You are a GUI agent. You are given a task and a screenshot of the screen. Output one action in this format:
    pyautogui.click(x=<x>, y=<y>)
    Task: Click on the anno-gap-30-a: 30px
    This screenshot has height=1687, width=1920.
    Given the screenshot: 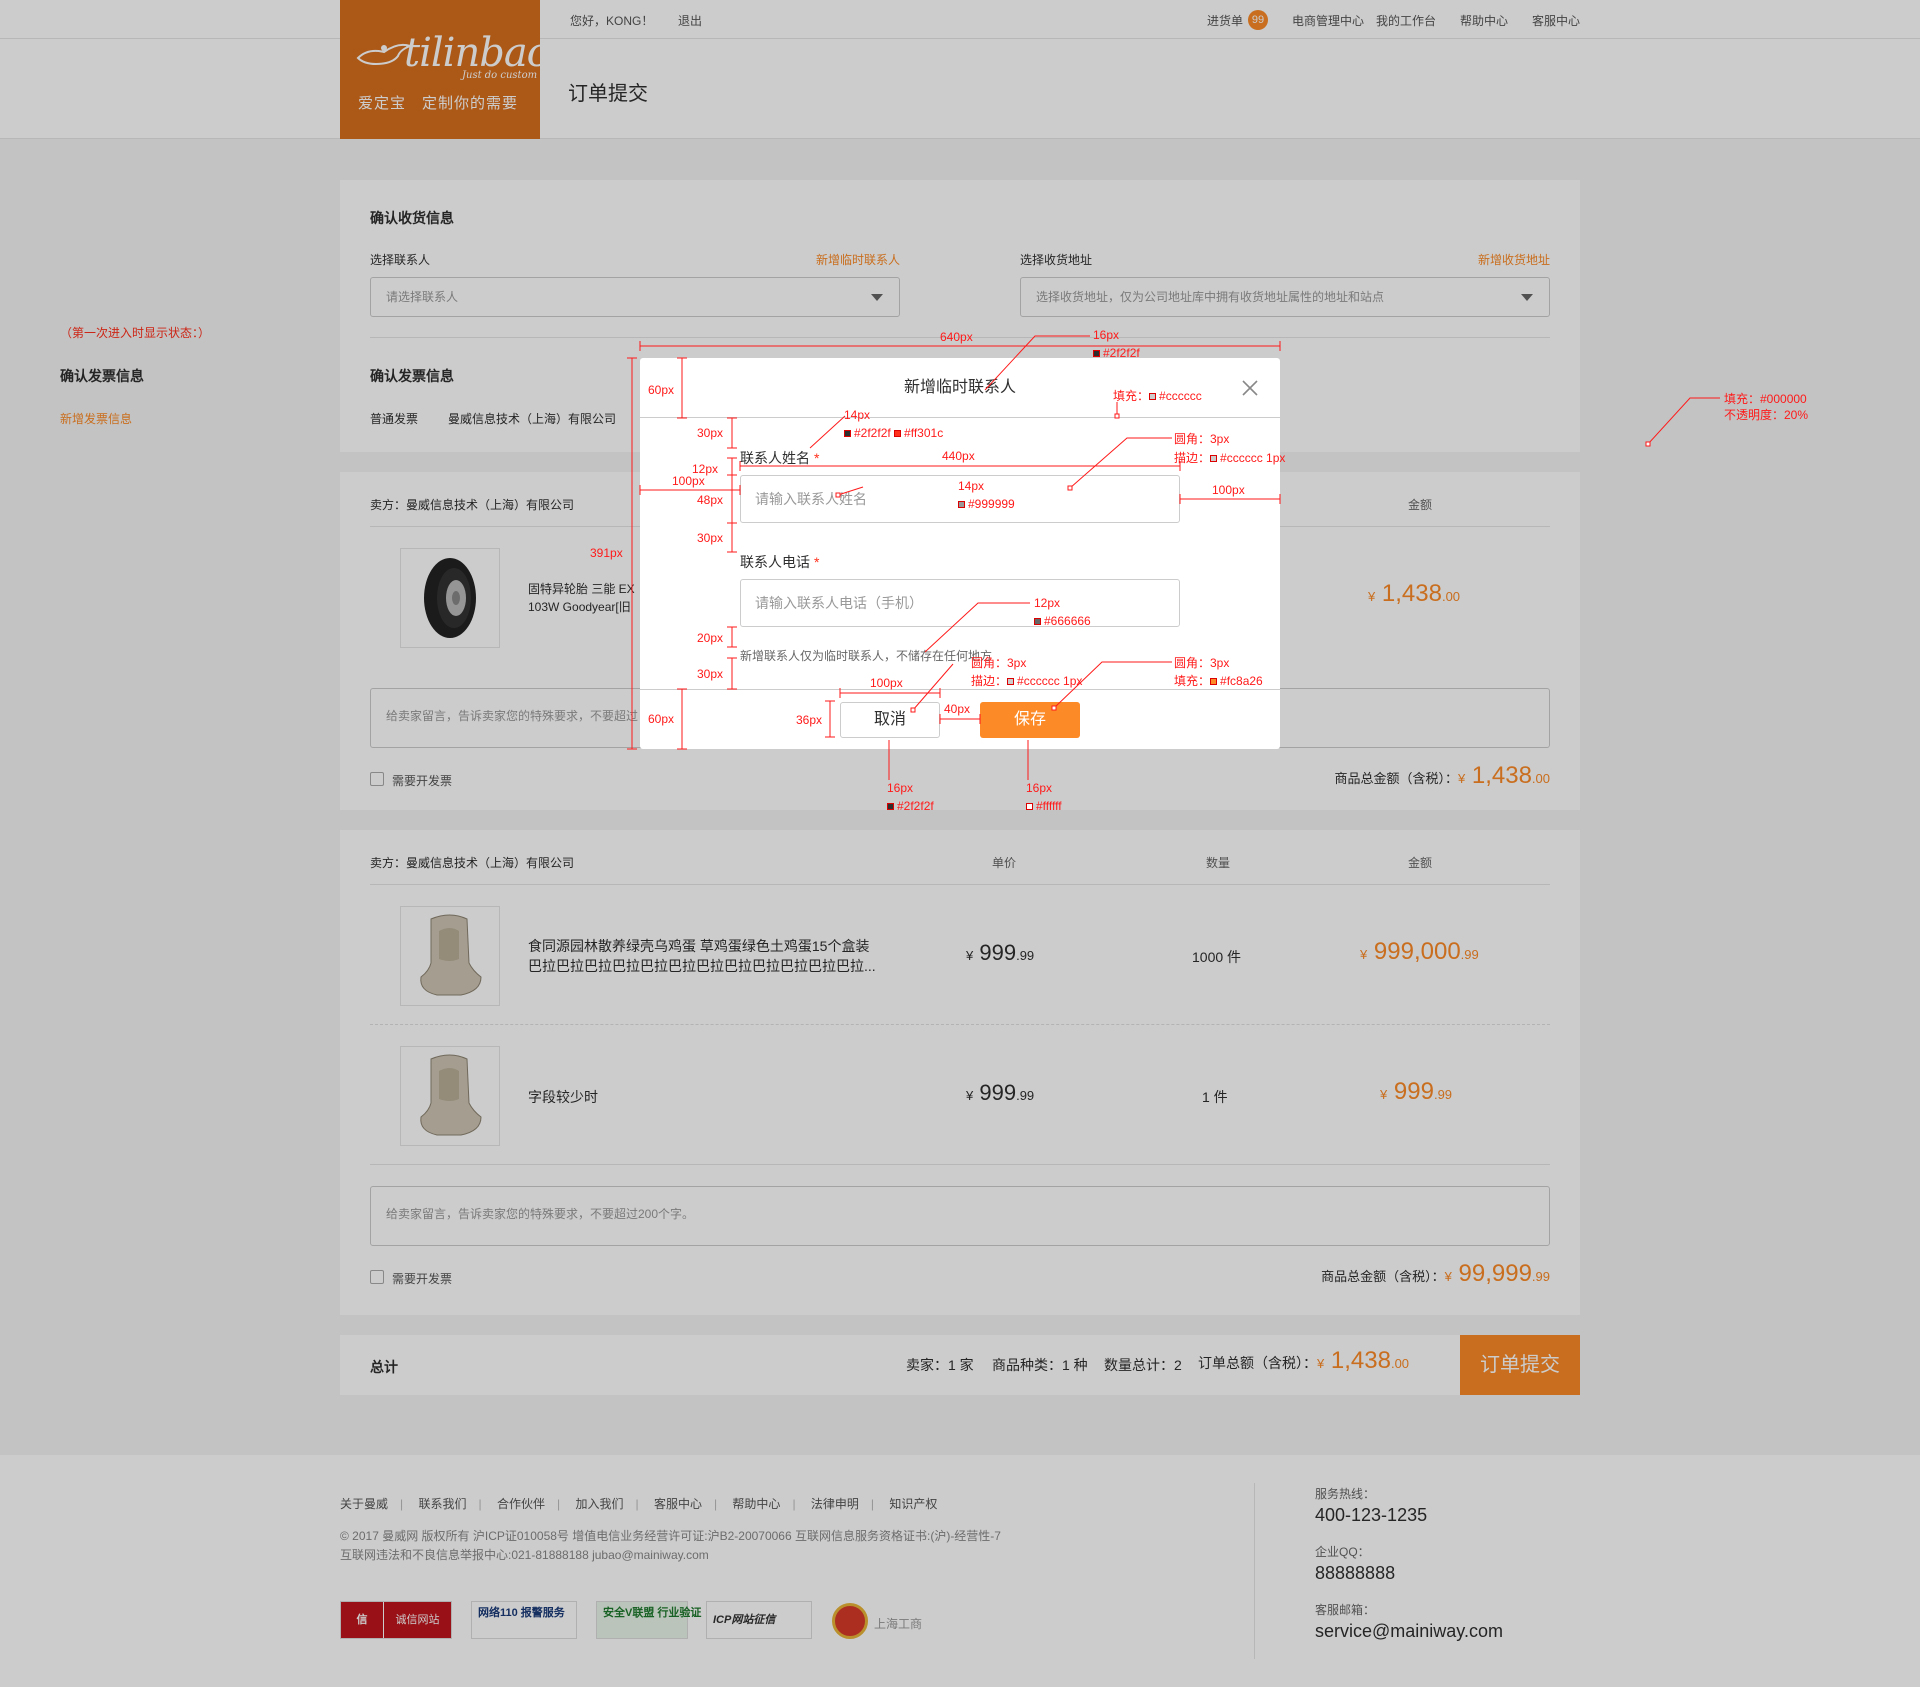 What is the action you would take?
    pyautogui.click(x=710, y=433)
    